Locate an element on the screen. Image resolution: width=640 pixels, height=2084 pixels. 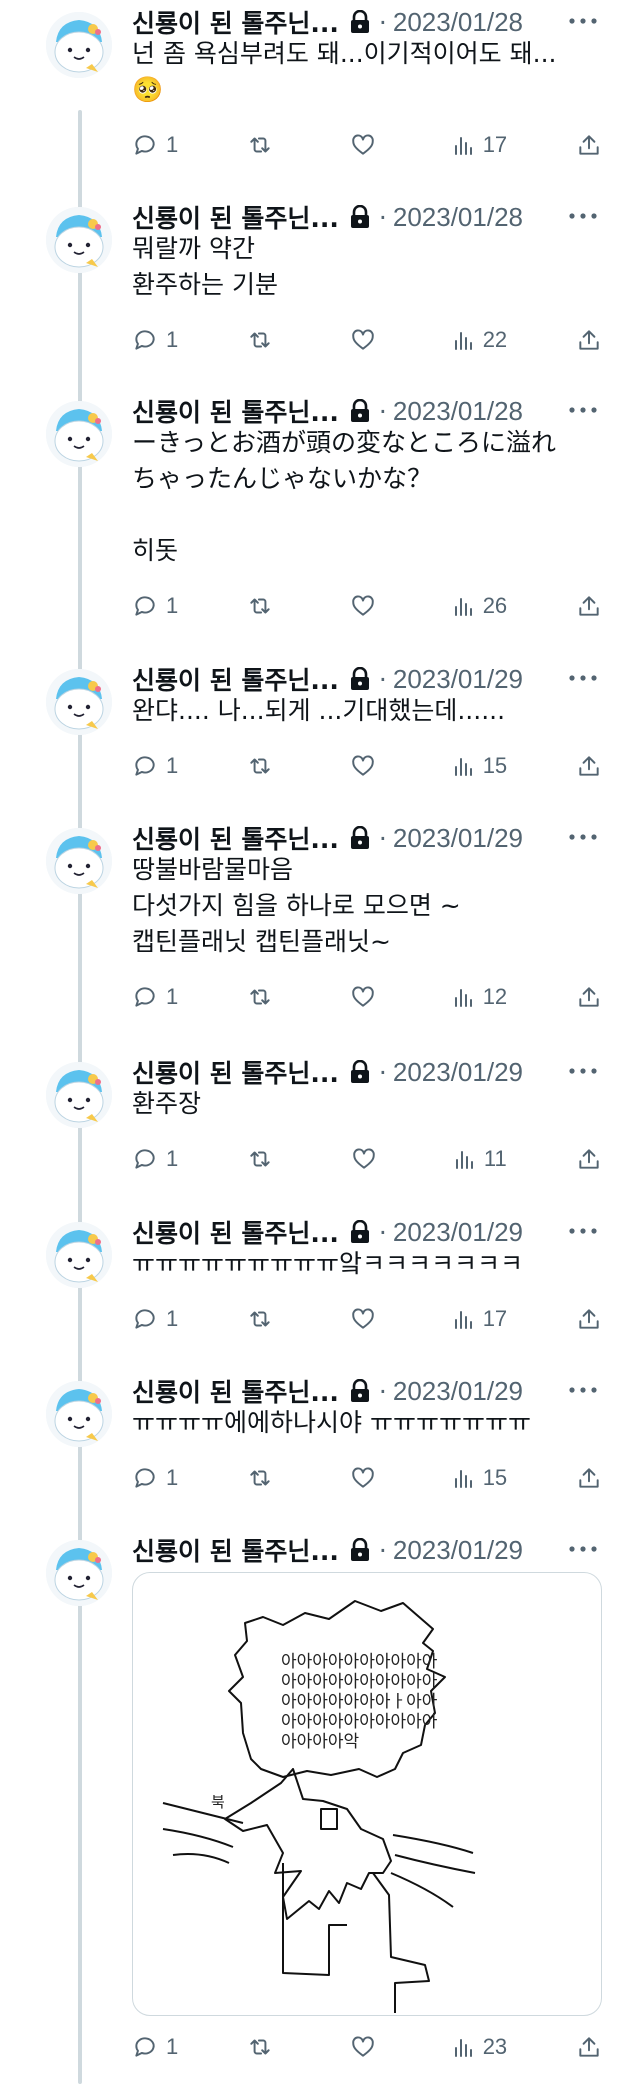
speech-line: 아아아아악 is located at coordinates (320, 1742).